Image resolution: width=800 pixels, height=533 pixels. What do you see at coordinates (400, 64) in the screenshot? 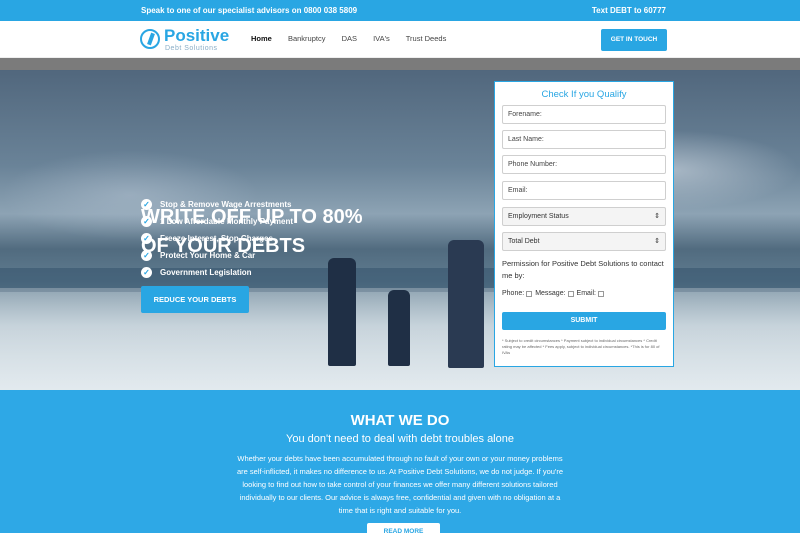
I see `header-divider` at bounding box center [400, 64].